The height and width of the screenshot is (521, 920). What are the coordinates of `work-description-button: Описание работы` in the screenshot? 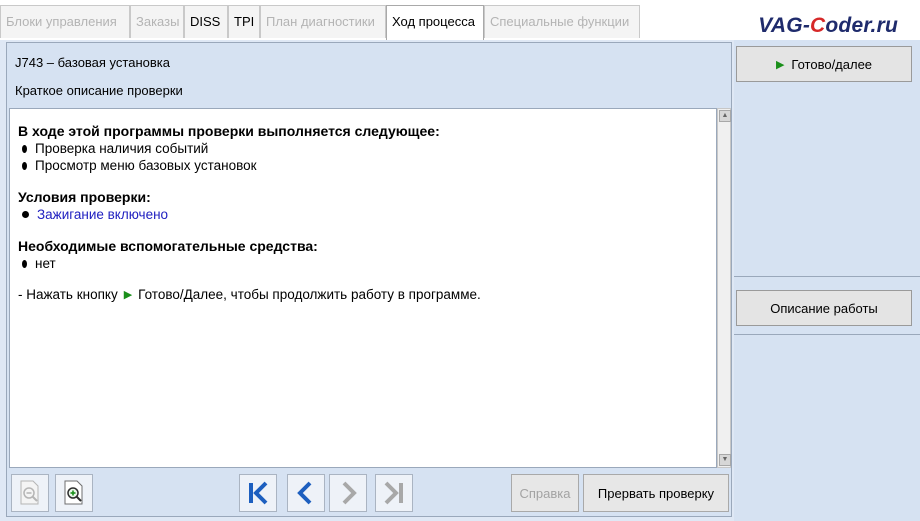 It's located at (824, 308).